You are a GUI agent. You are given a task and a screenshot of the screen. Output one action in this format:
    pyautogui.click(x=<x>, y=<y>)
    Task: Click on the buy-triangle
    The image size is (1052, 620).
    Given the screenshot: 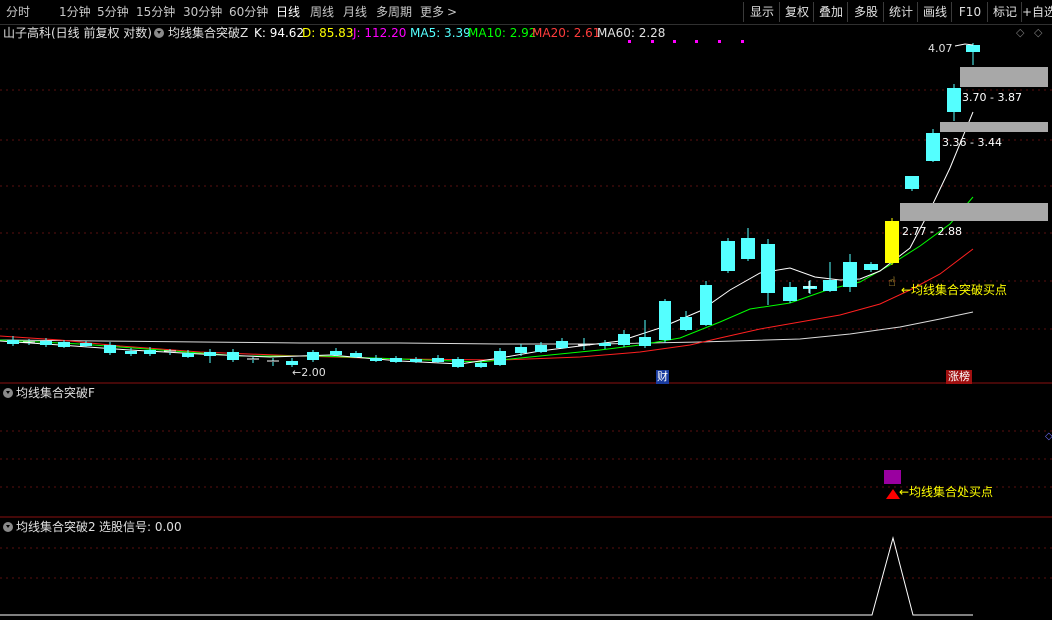 What is the action you would take?
    pyautogui.click(x=893, y=494)
    